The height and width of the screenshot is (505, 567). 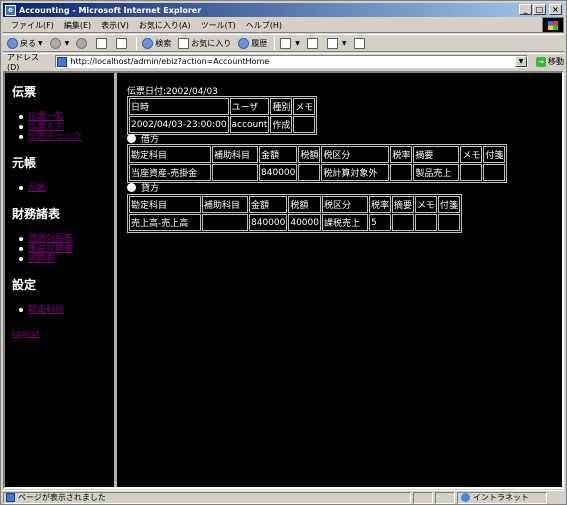 I want to click on back-button: 戻る ▼, so click(x=25, y=43).